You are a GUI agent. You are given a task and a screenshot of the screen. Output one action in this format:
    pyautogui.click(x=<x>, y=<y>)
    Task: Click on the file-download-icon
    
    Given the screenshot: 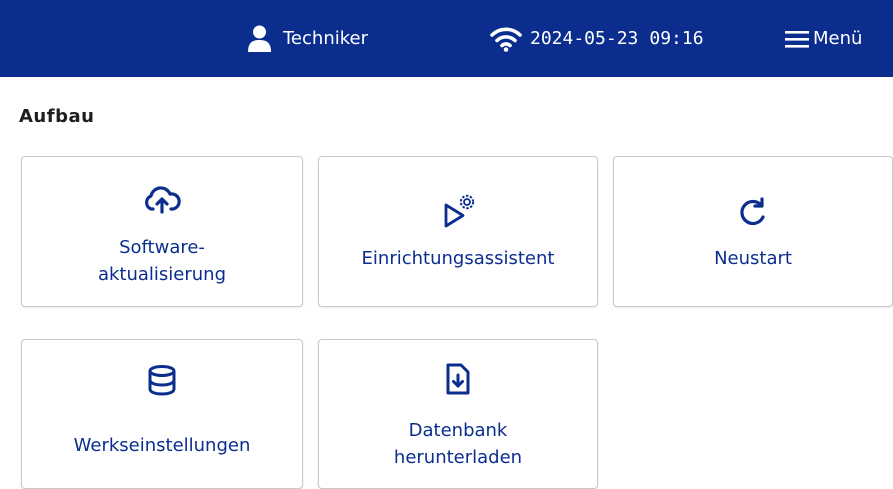 What is the action you would take?
    pyautogui.click(x=458, y=379)
    